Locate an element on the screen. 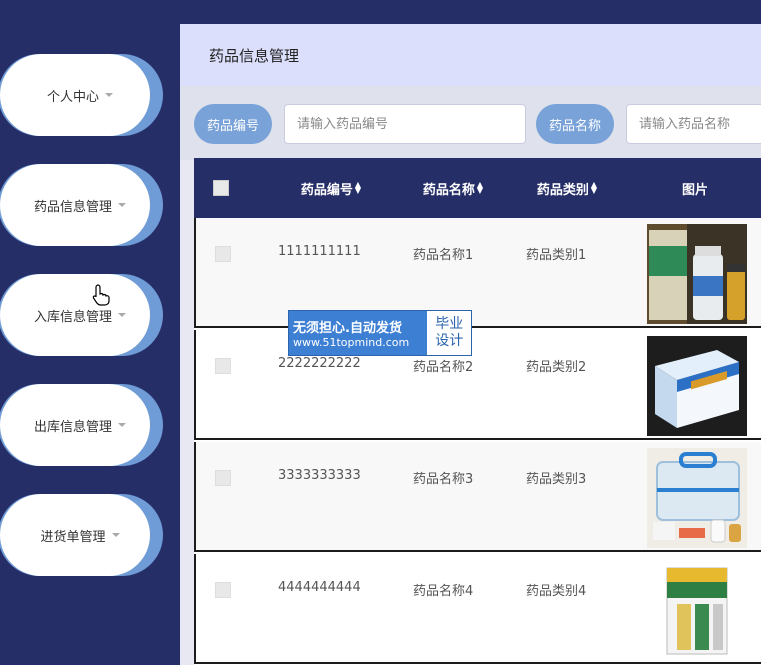 The width and height of the screenshot is (761, 665). page-title: 药品信息管理 is located at coordinates (254, 55).